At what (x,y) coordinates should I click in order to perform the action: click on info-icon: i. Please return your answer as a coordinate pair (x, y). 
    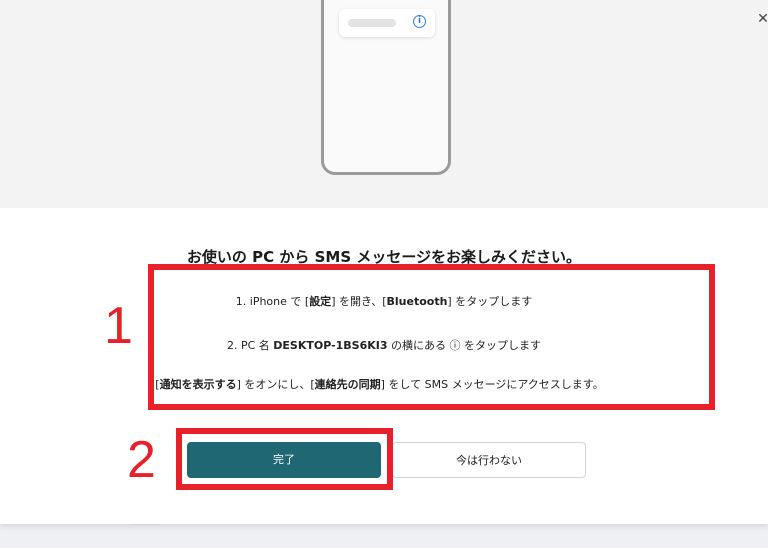
    Looking at the image, I should click on (419, 21).